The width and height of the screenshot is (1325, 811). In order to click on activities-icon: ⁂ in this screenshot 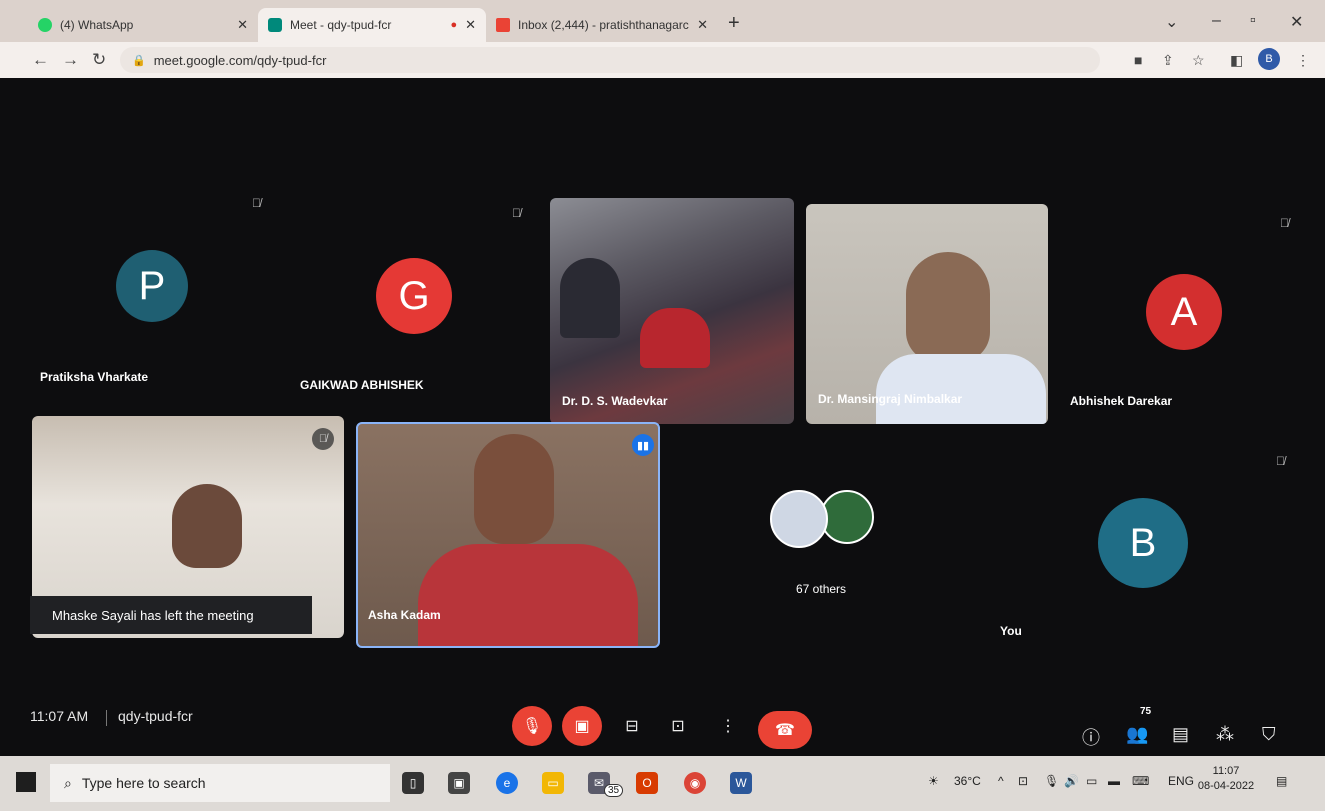, I will do `click(1225, 734)`.